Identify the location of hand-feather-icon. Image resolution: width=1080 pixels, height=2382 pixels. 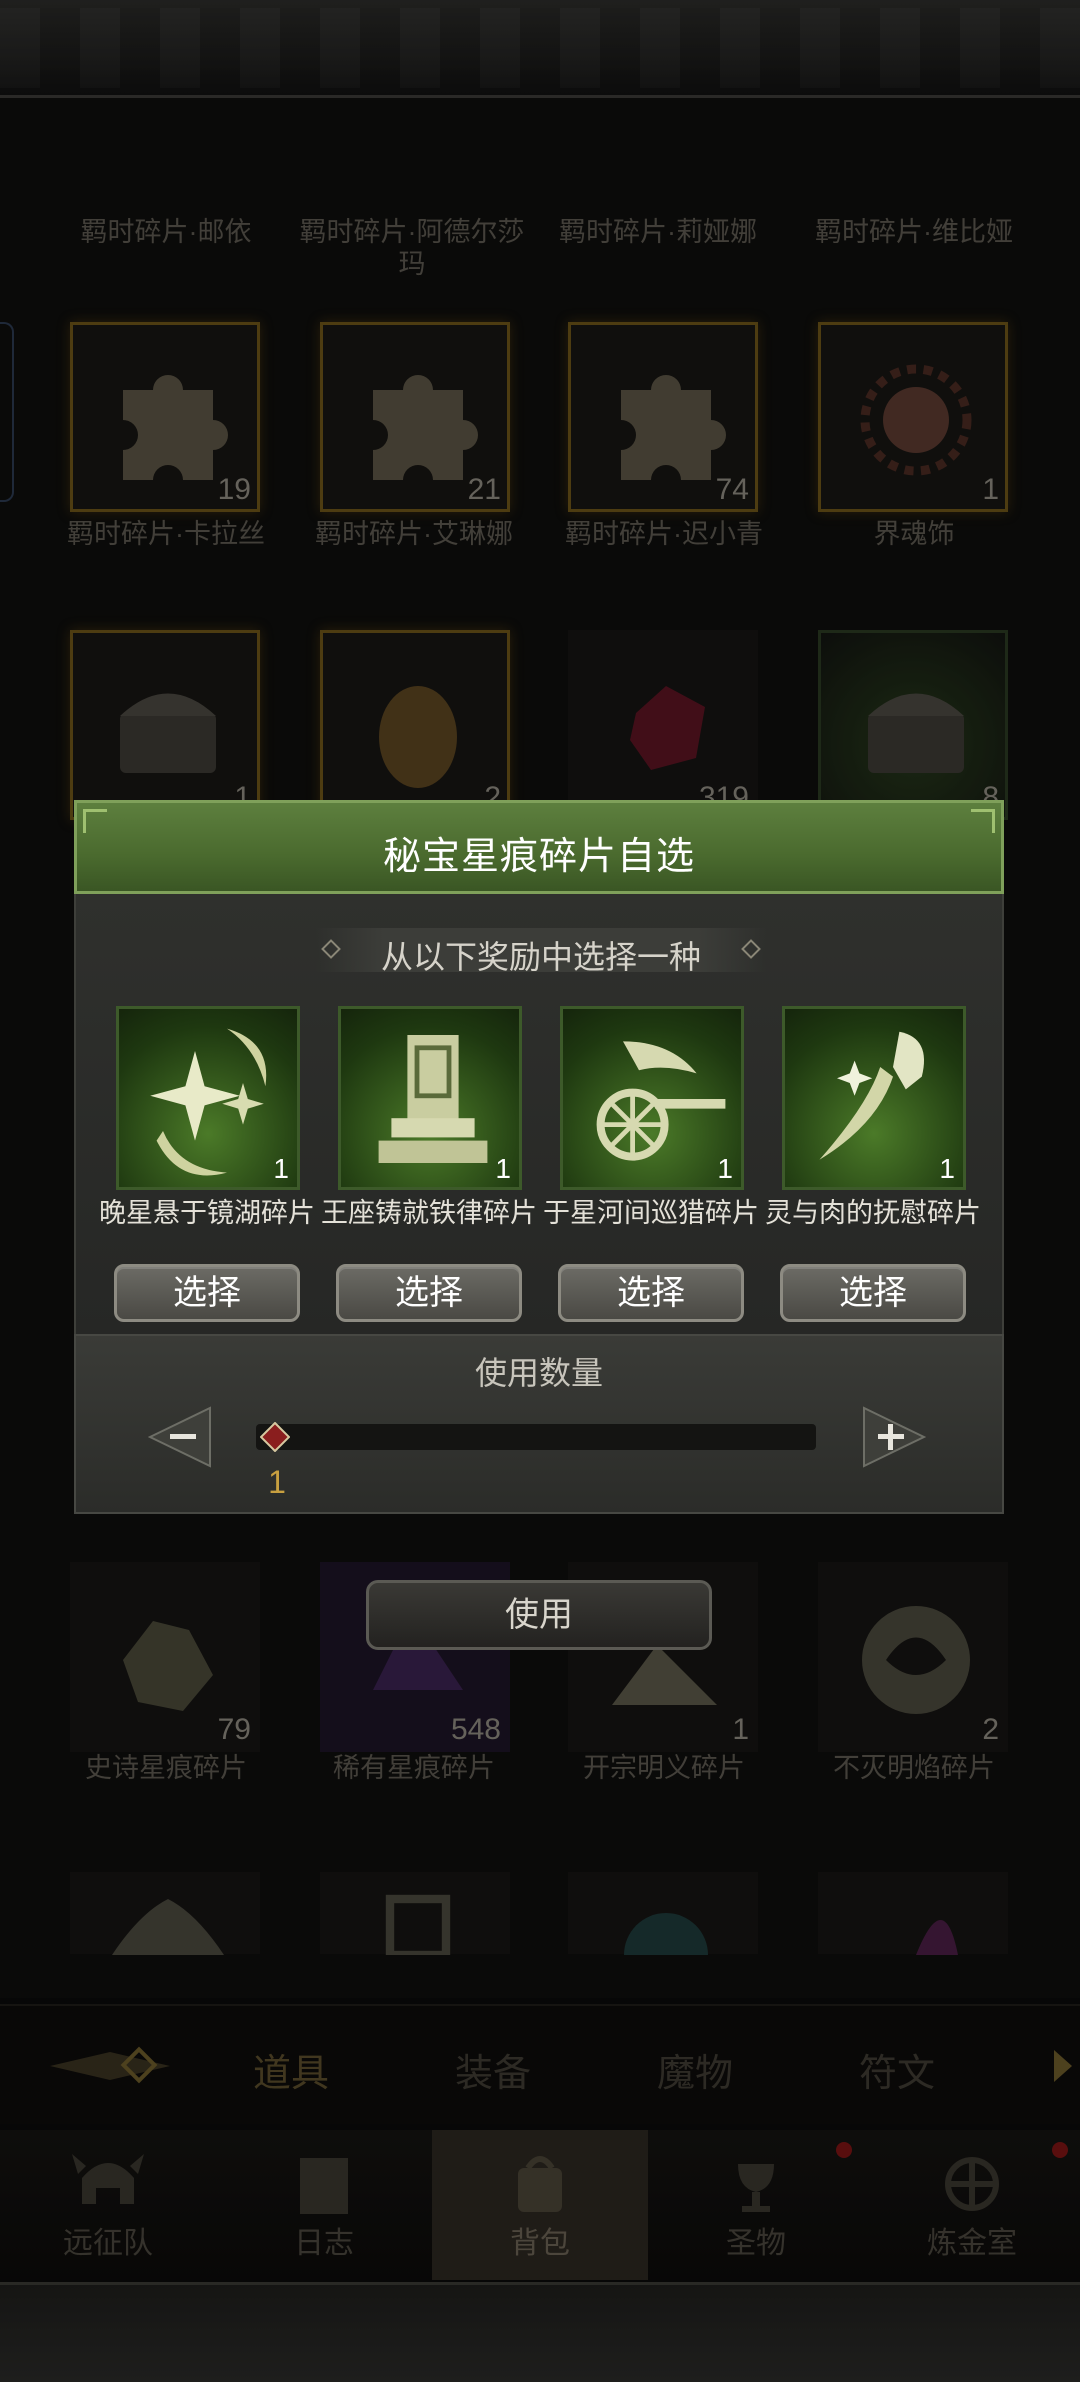
(872, 1095).